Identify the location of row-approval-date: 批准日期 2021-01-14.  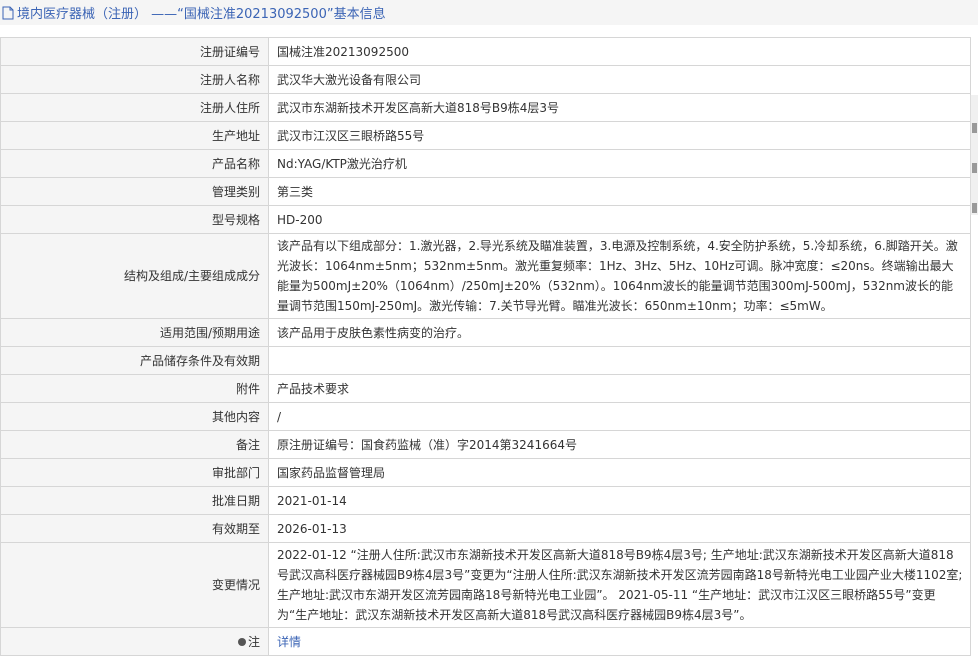
(485, 500).